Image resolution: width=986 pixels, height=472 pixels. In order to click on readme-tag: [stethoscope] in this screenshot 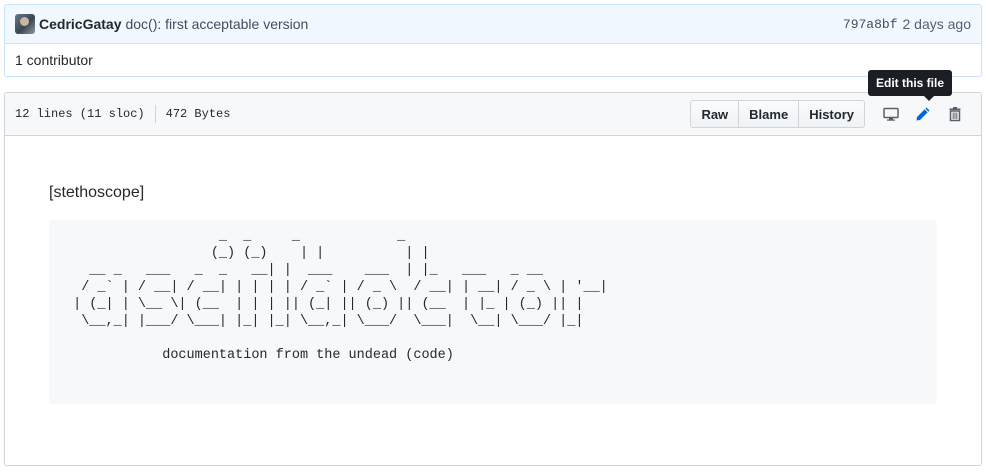, I will do `click(97, 192)`.